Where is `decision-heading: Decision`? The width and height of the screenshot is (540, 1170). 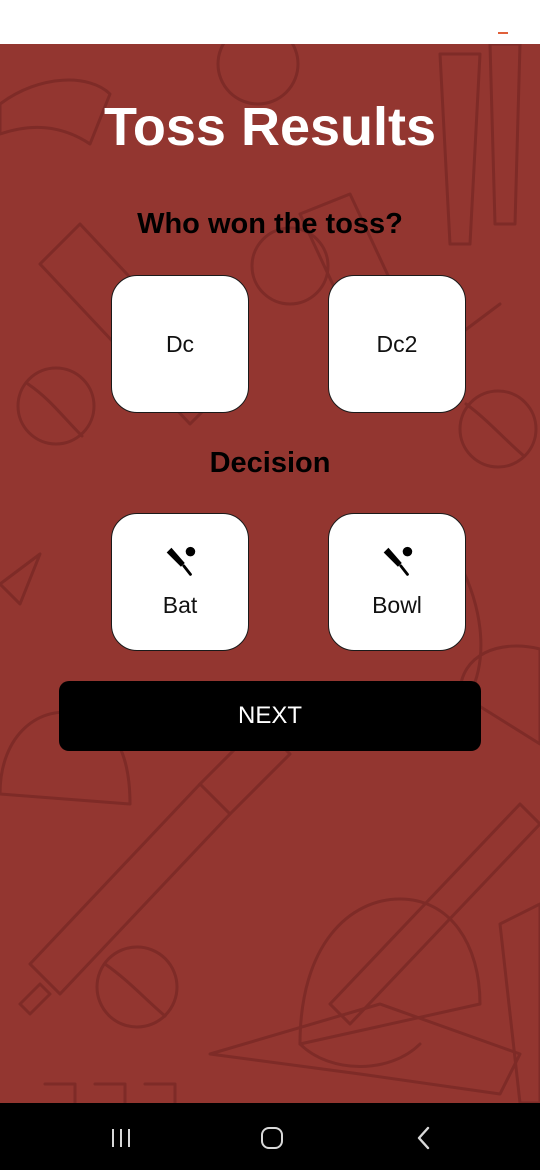 decision-heading: Decision is located at coordinates (270, 463).